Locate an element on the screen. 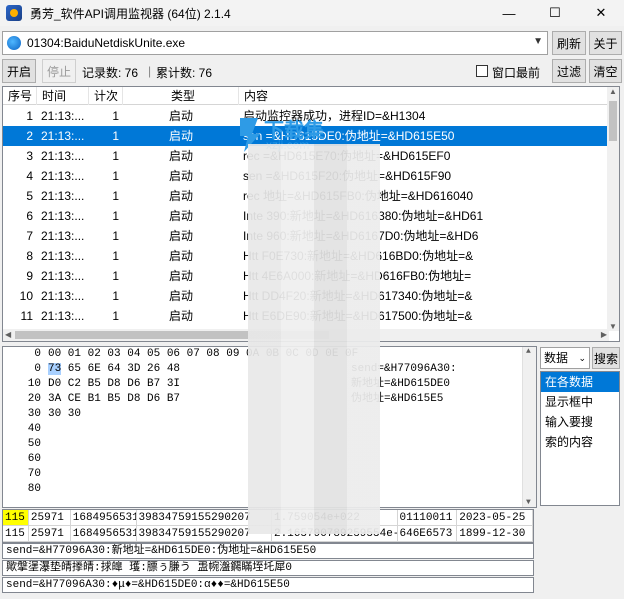 Image resolution: width=624 pixels, height=599 pixels. app-icon is located at coordinates (14, 13).